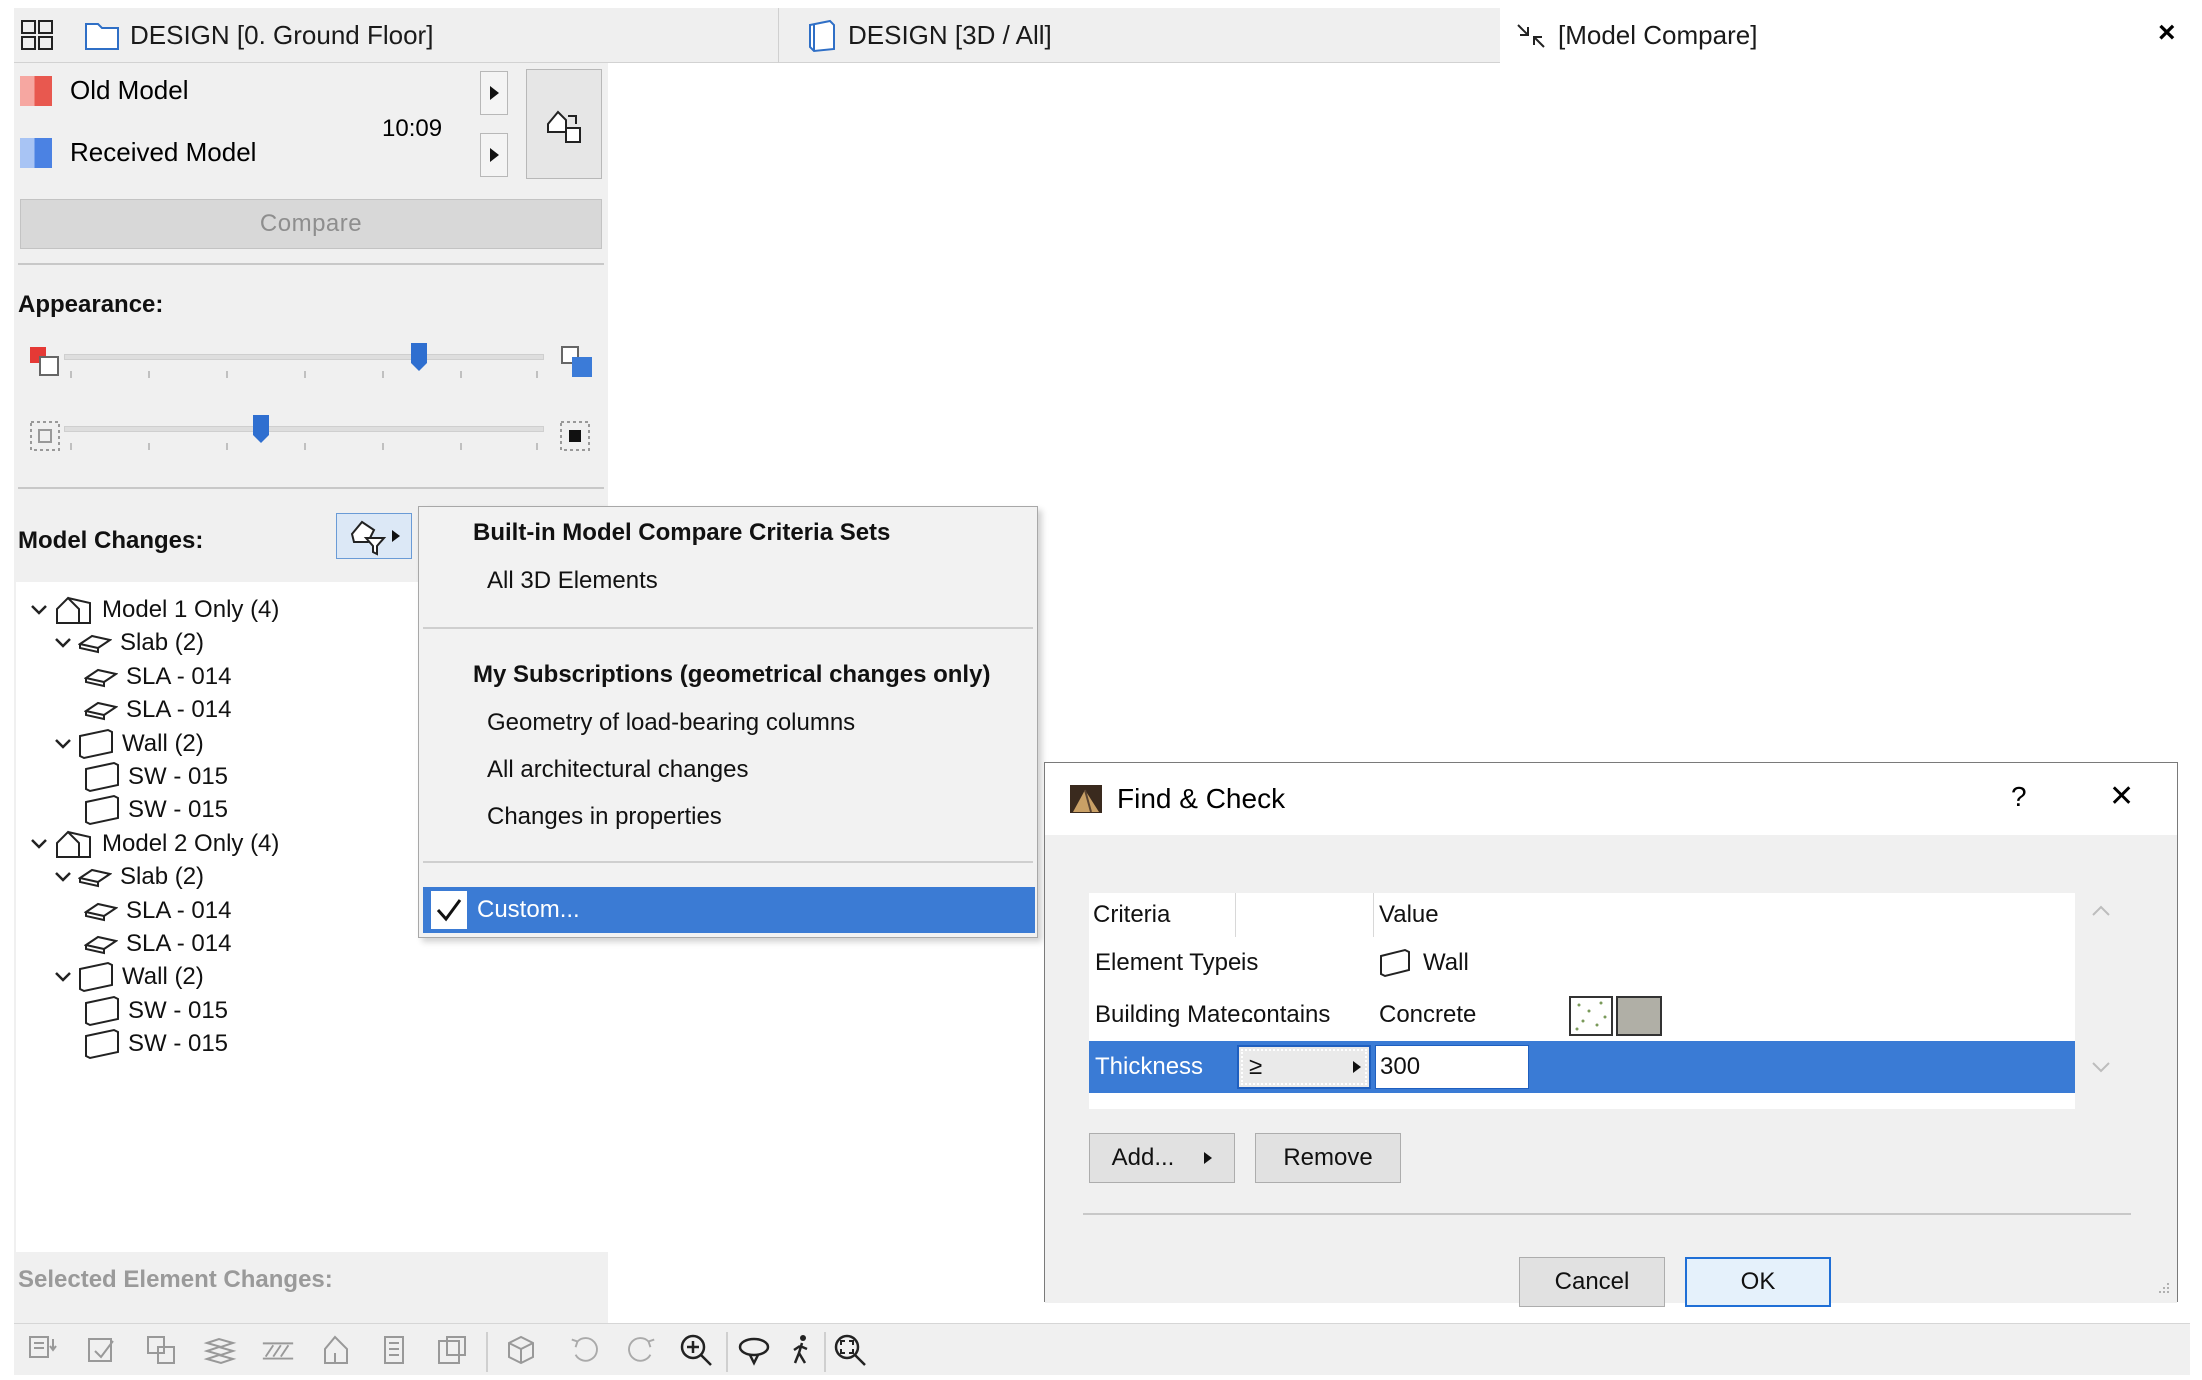  Describe the element at coordinates (671, 723) in the screenshot. I see `menu-item-geometry-columns: Geometry of load-bearing columns` at that location.